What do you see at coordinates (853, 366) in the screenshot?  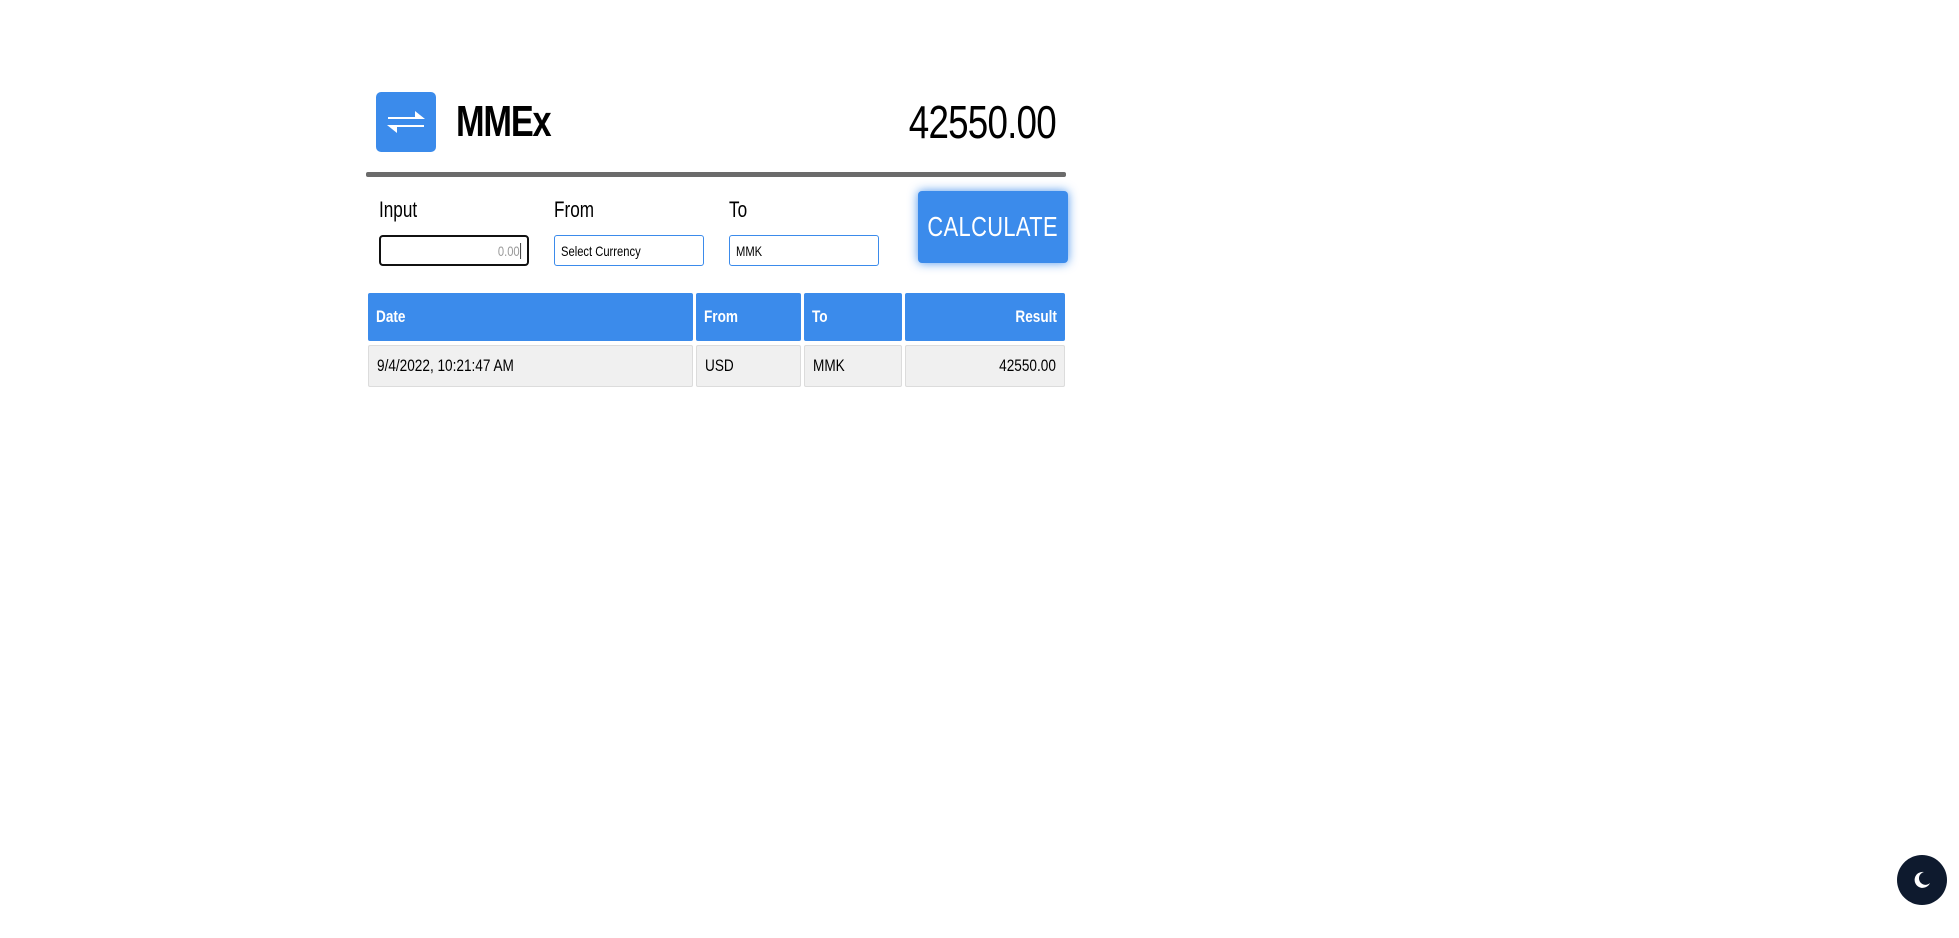 I see `cell-to: MMK` at bounding box center [853, 366].